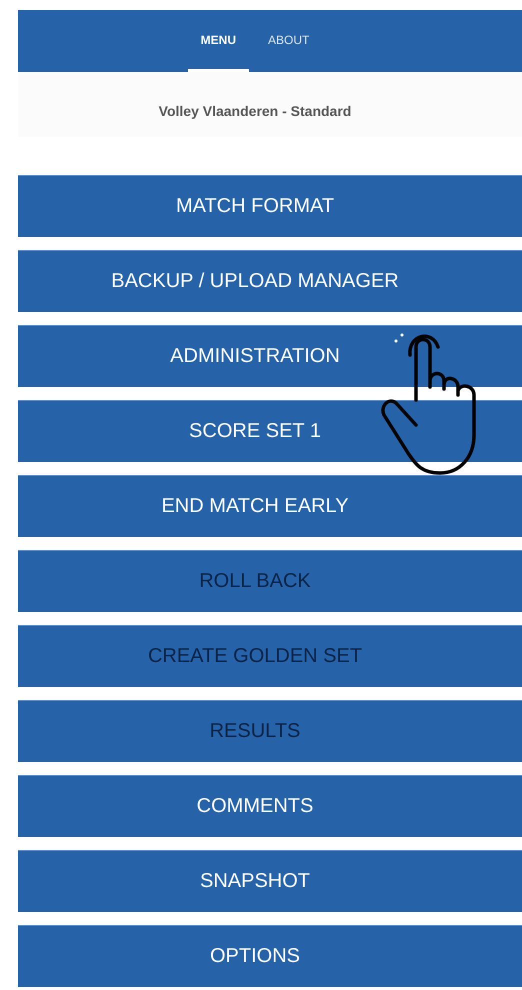 Image resolution: width=522 pixels, height=990 pixels. Describe the element at coordinates (270, 956) in the screenshot. I see `menu-button: OPTIONS` at that location.